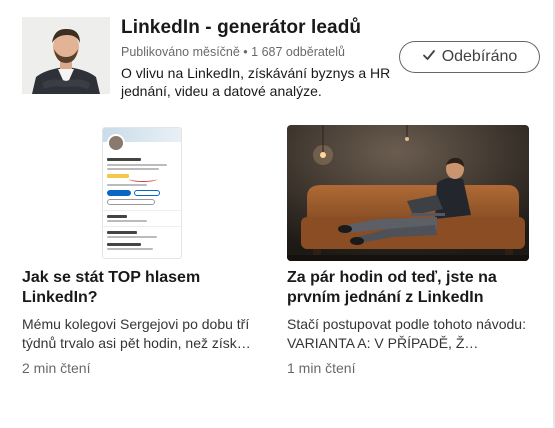 This screenshot has height=428, width=555. Describe the element at coordinates (429, 57) in the screenshot. I see `check-icon` at that location.